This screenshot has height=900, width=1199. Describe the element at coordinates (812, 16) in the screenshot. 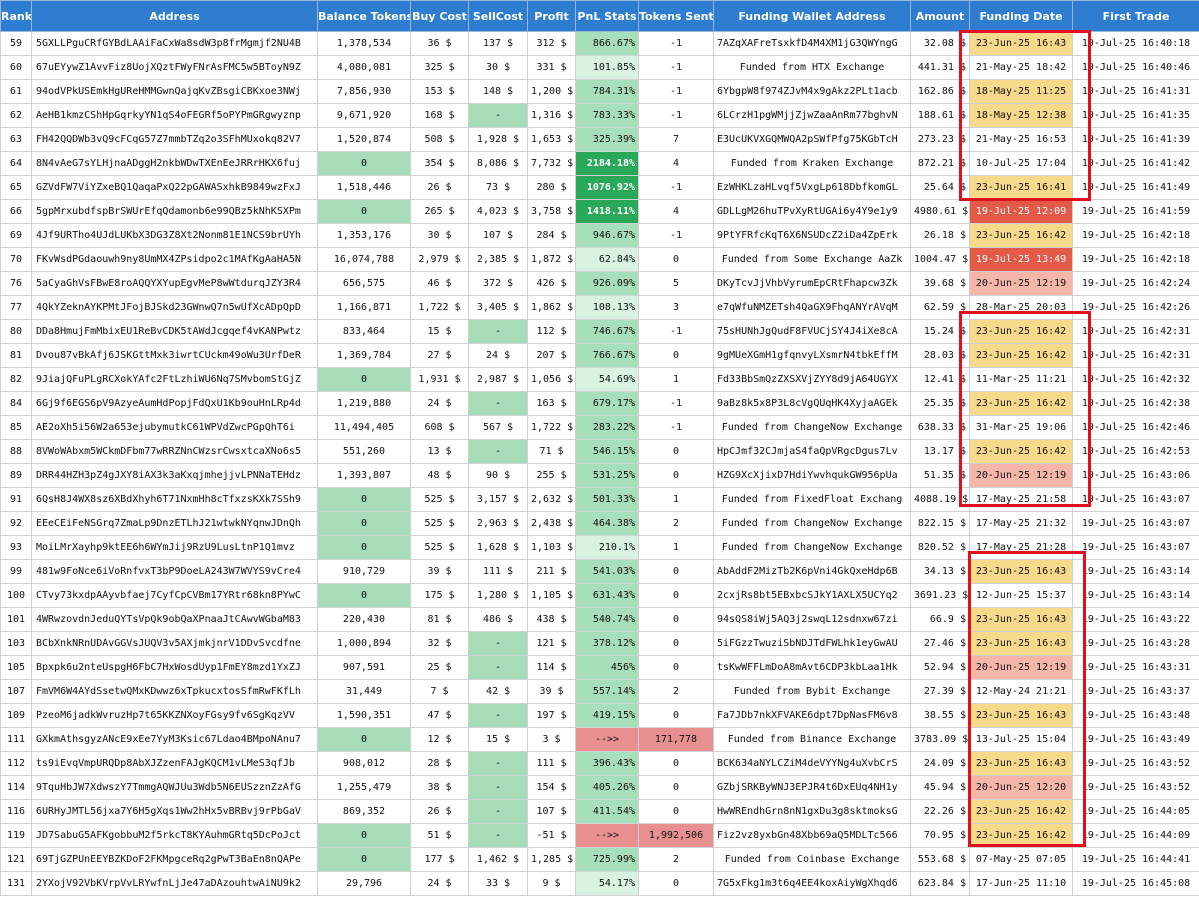

I see `column-header-funding-wallet-address: Funding Wallet Address` at that location.